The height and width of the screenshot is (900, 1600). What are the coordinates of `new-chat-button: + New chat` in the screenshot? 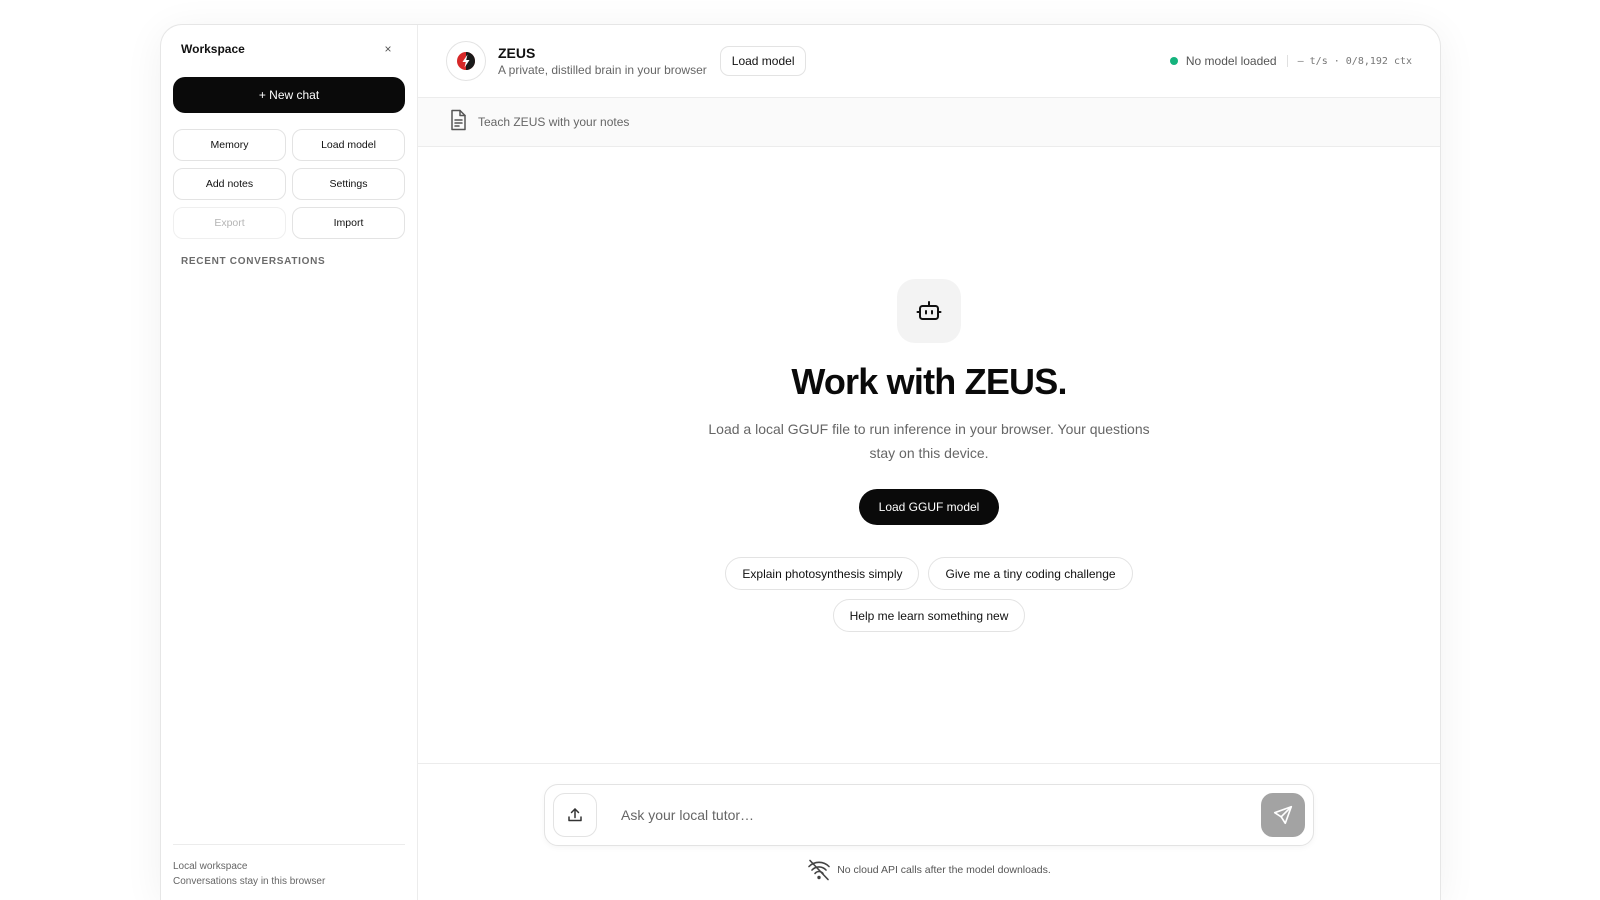 It's located at (289, 95).